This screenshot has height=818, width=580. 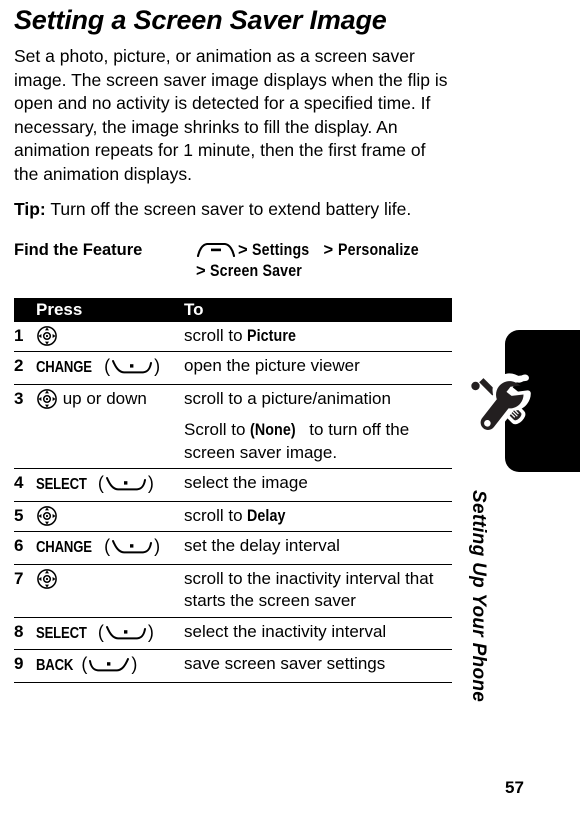 I want to click on tip-label: Tip:, so click(x=30, y=209).